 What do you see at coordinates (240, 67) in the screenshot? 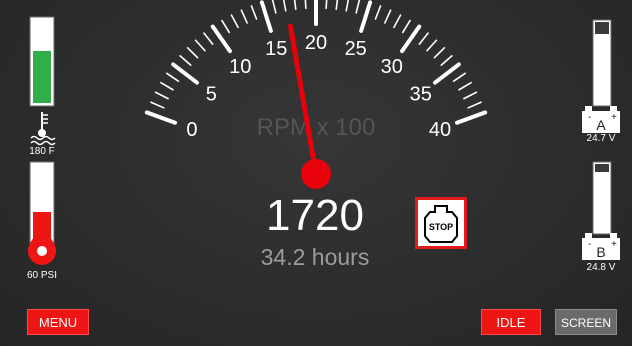
I see `gauge-tick-label: 10` at bounding box center [240, 67].